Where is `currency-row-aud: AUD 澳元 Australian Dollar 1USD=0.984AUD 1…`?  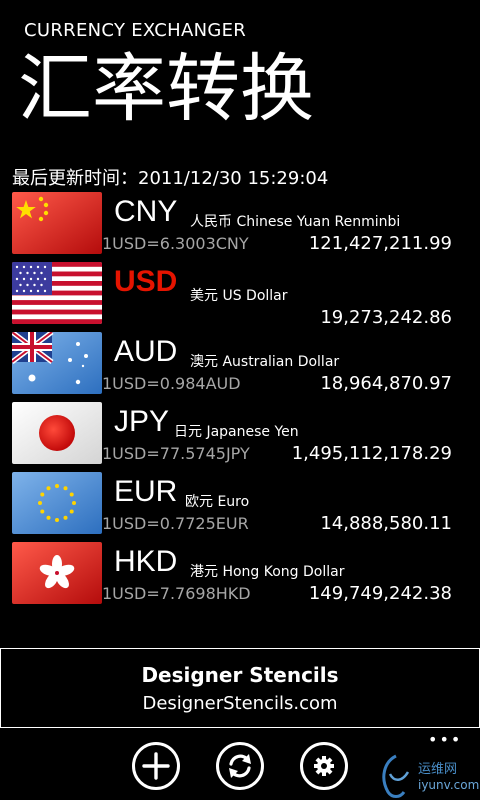 currency-row-aud: AUD 澳元 Australian Dollar 1USD=0.984AUD 1… is located at coordinates (240, 367).